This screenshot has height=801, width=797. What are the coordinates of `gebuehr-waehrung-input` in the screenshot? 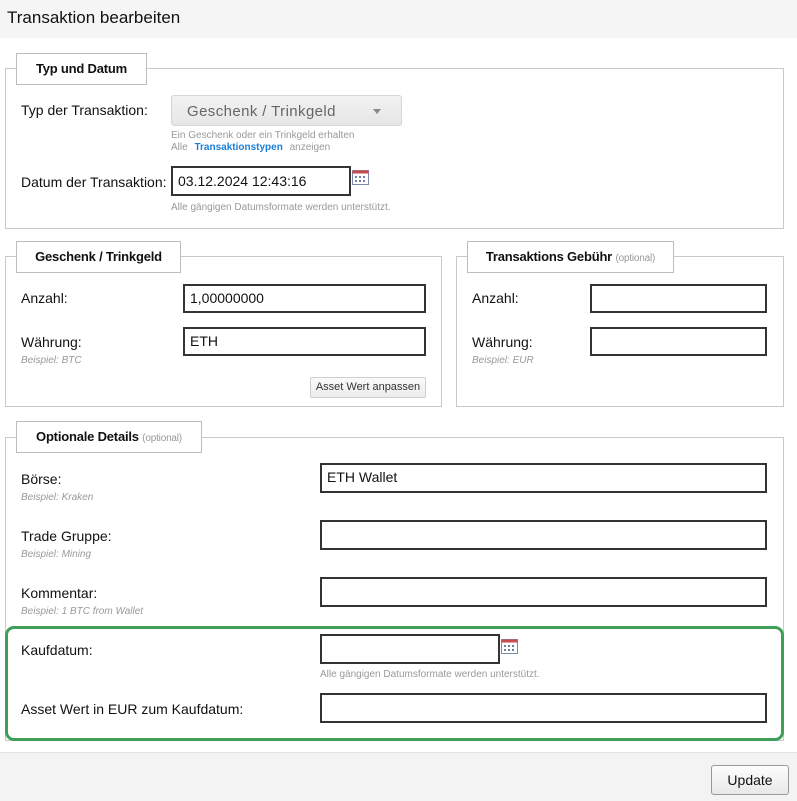 It's located at (678, 341).